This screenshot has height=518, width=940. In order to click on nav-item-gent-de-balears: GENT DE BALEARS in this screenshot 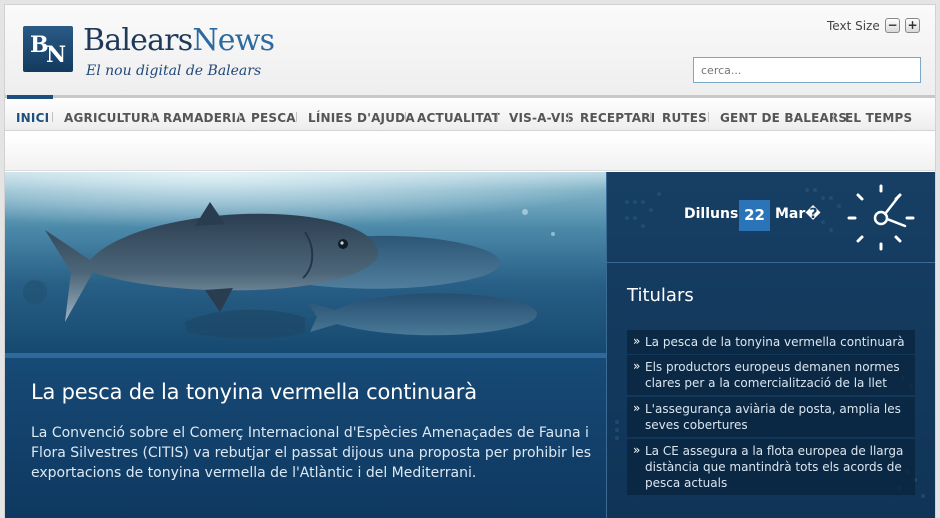, I will do `click(783, 118)`.